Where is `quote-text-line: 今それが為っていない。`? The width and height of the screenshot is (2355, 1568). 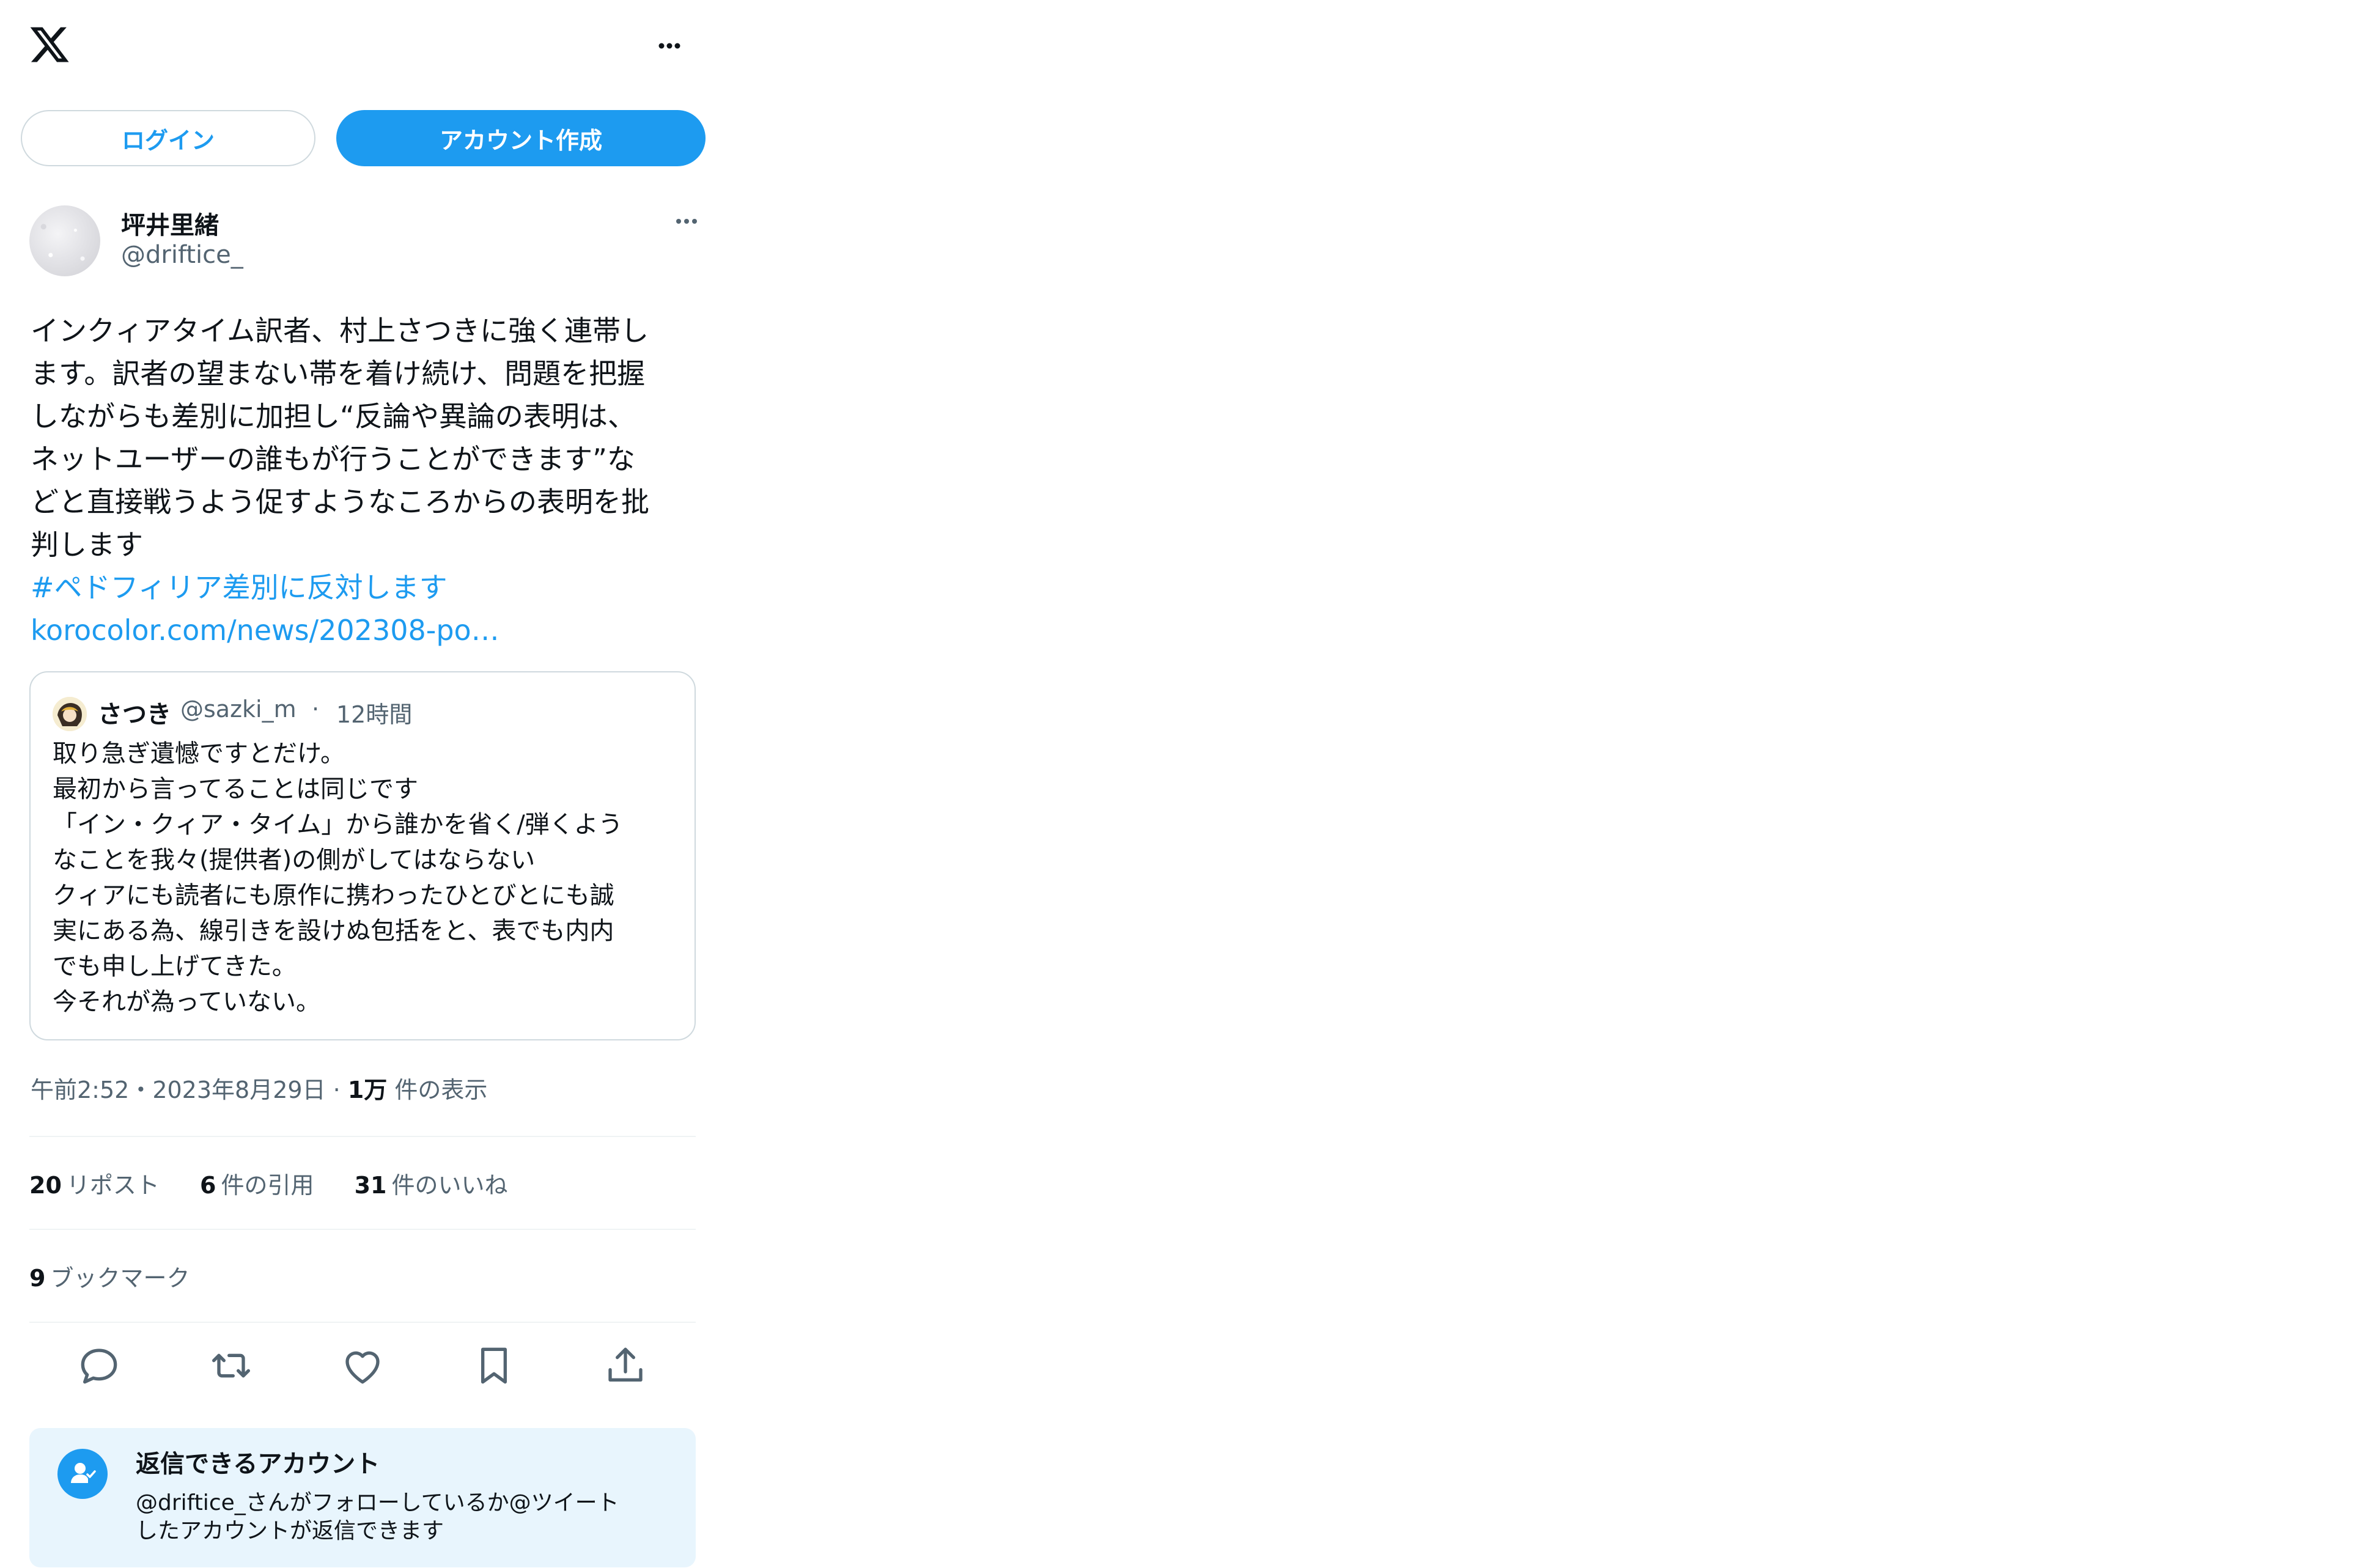
quote-text-line: 今それが為っていない。 is located at coordinates (187, 1002).